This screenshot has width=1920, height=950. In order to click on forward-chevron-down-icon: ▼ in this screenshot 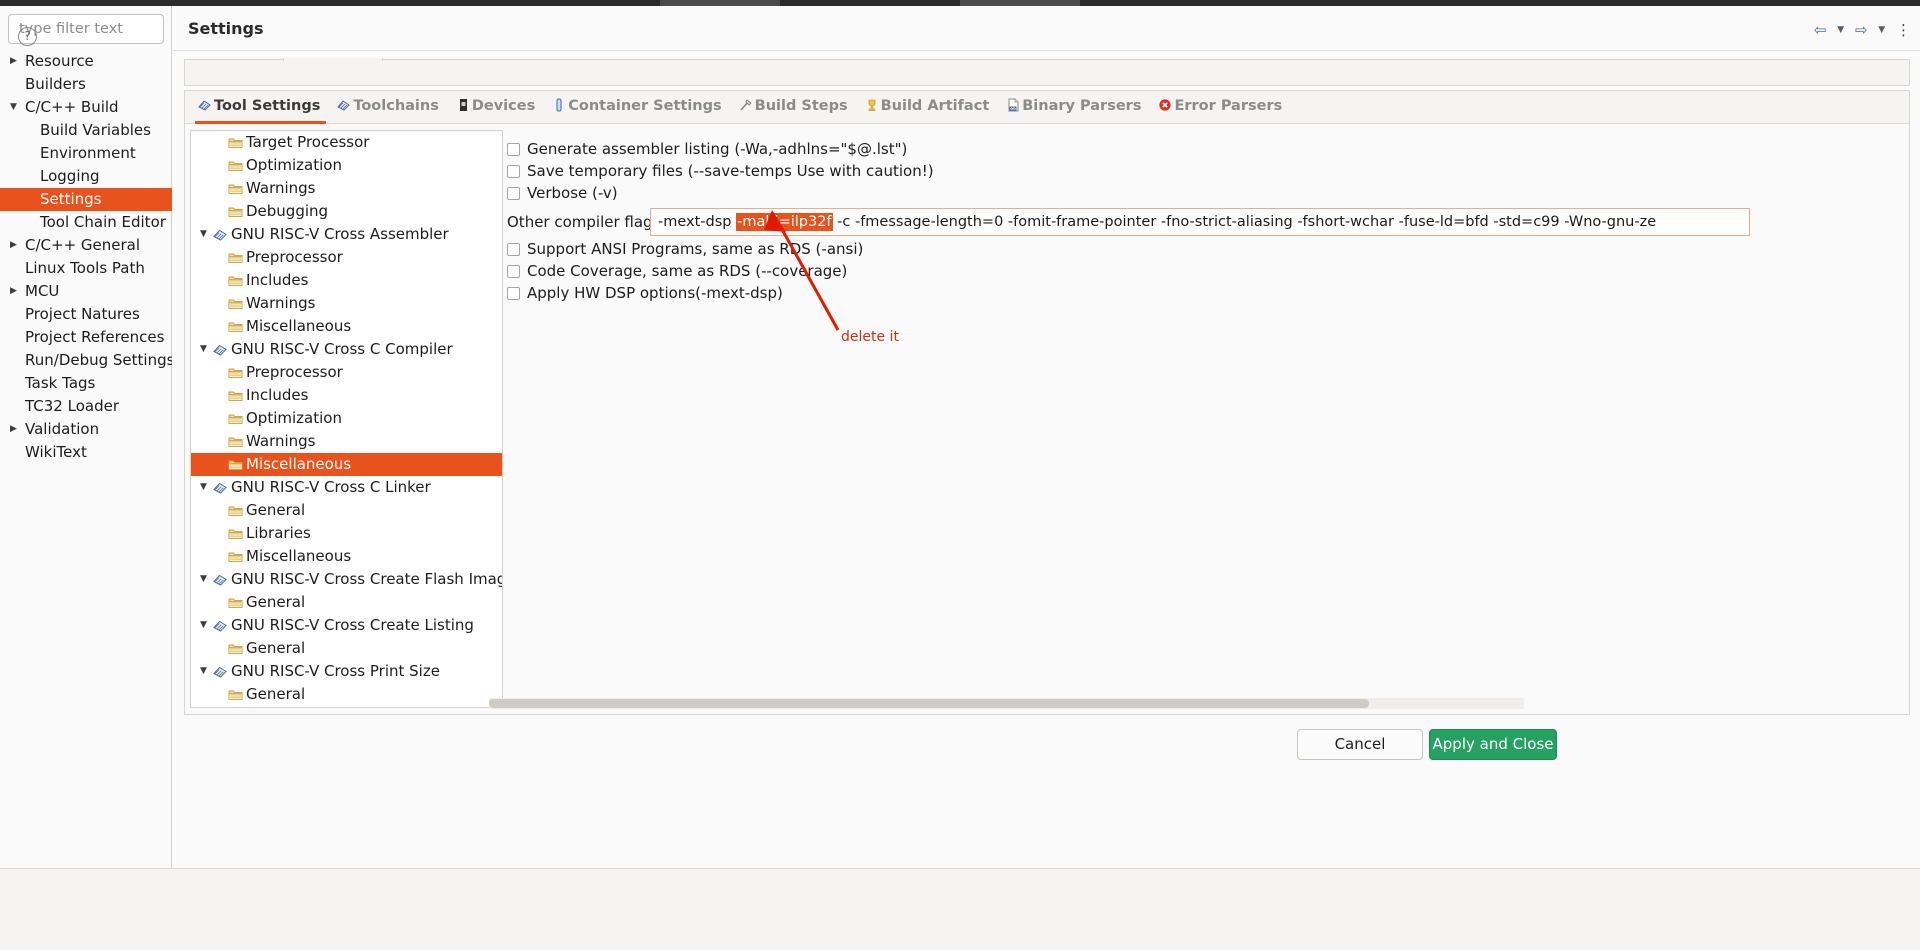, I will do `click(1881, 30)`.